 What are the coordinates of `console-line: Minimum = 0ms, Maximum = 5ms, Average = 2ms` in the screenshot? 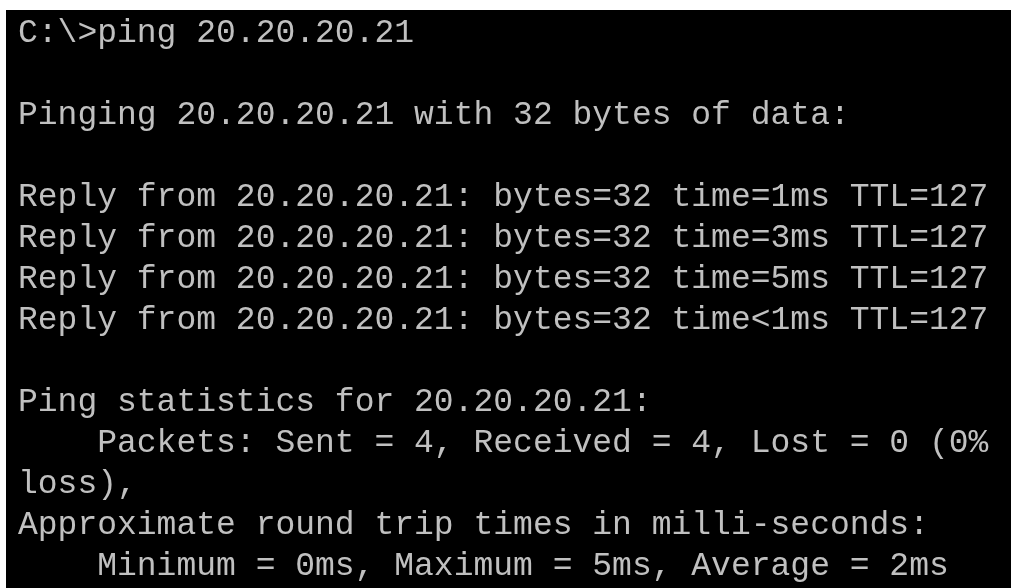 It's located at (522, 567).